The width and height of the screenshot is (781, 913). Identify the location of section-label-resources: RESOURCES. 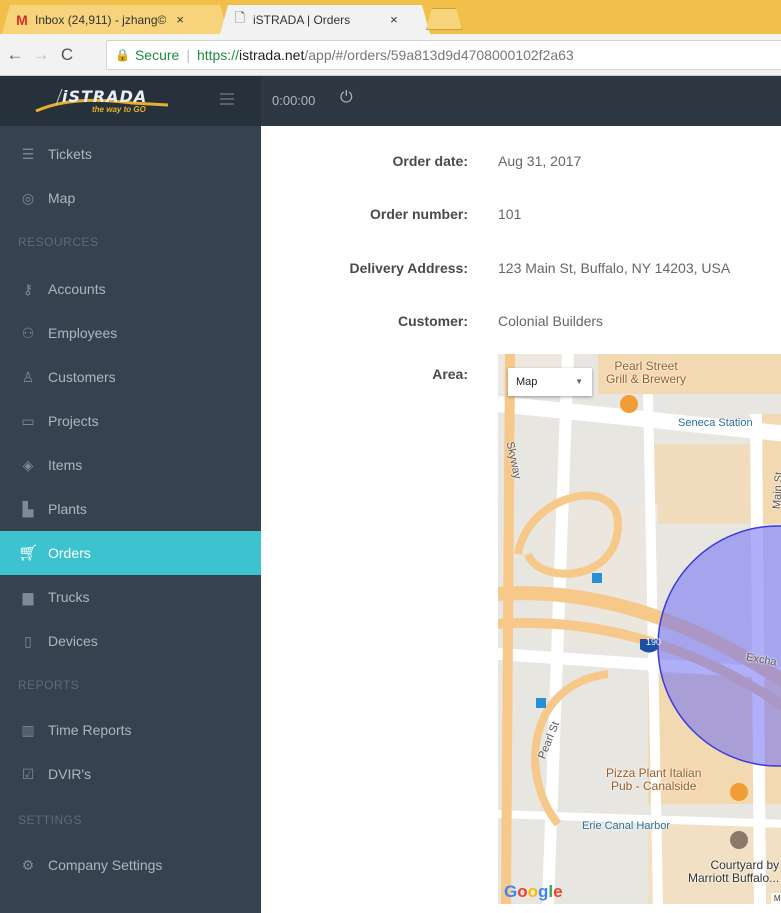
(58, 242).